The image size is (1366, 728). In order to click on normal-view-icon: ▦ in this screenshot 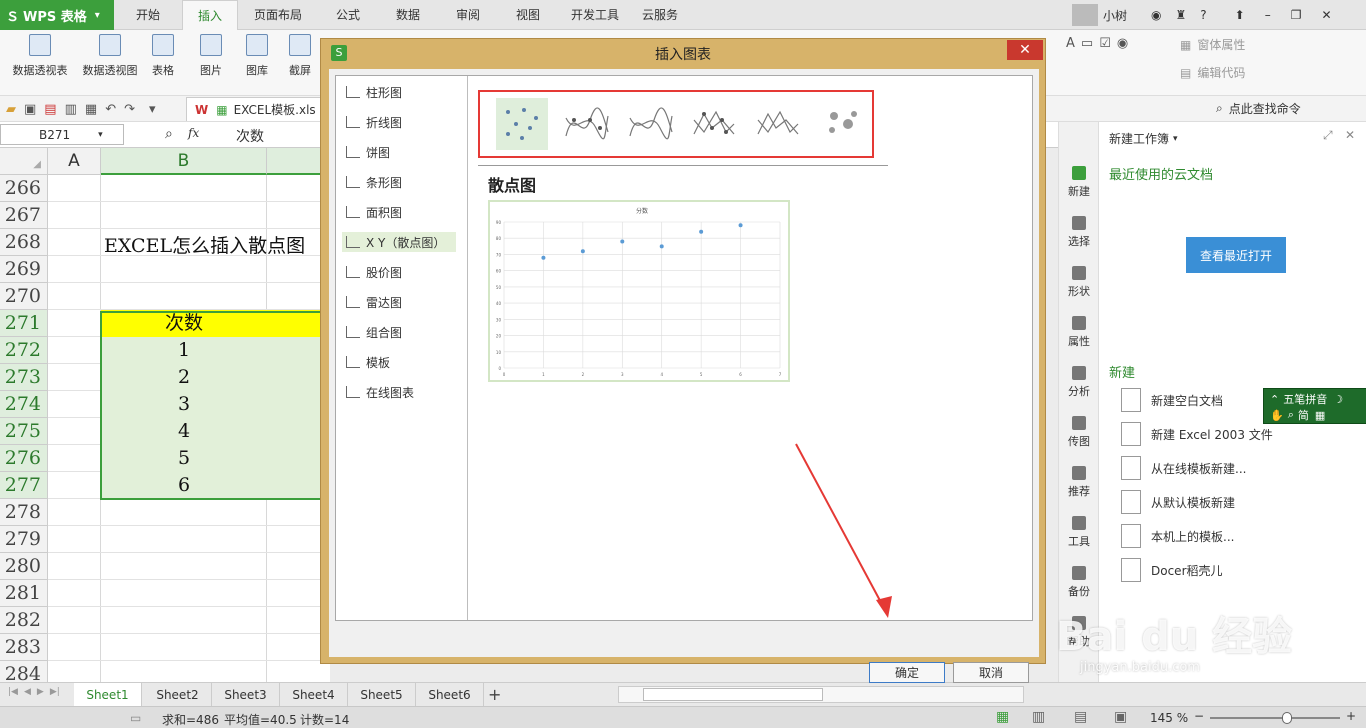, I will do `click(1002, 717)`.